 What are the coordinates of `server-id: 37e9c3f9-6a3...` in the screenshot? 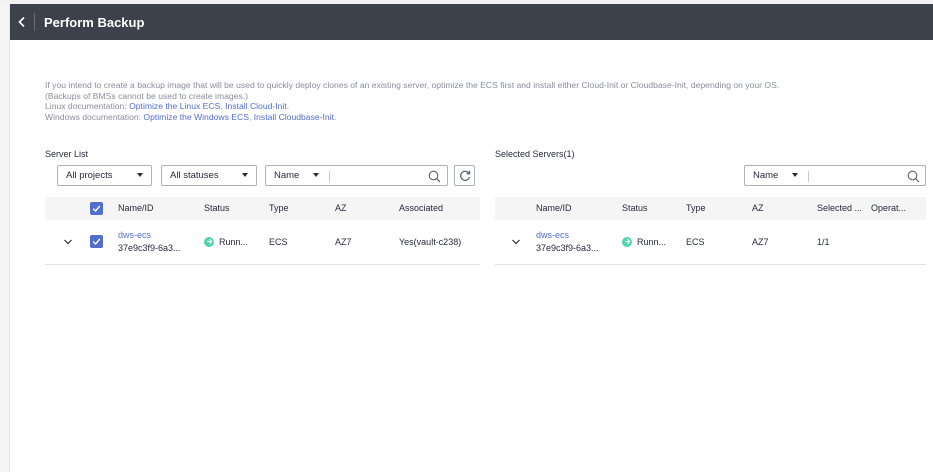 It's located at (149, 248).